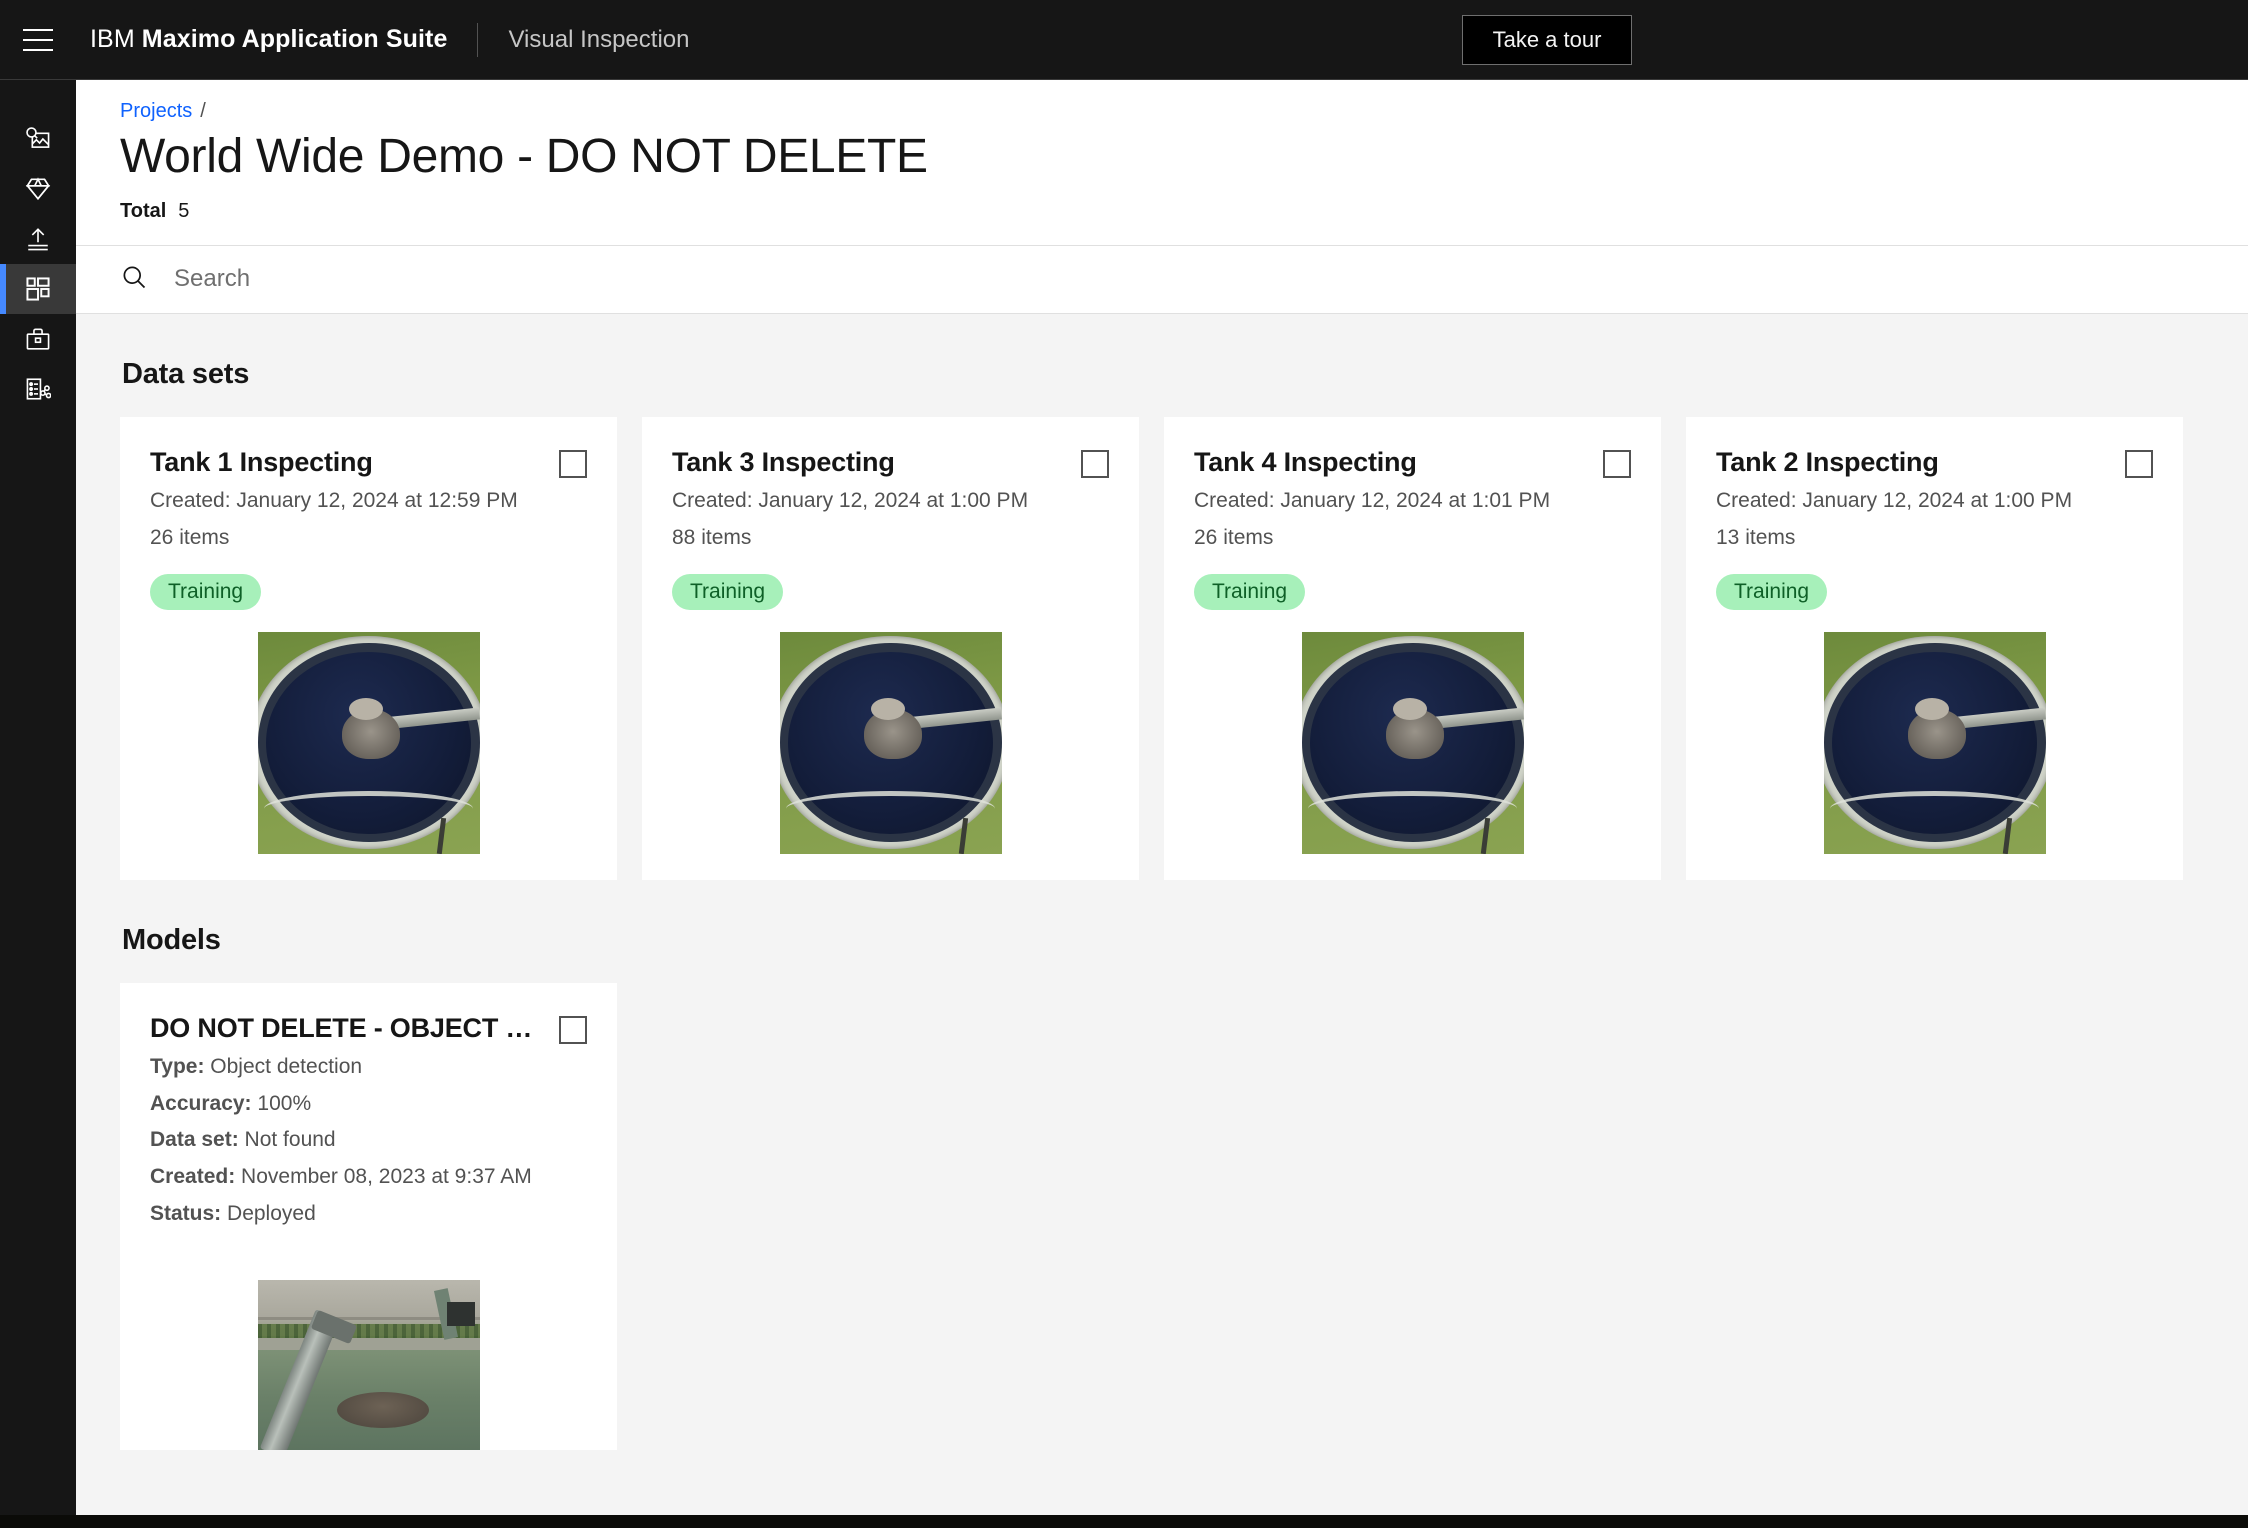  Describe the element at coordinates (261, 461) in the screenshot. I see `data-set-title: Tank 1 Inspecting` at that location.